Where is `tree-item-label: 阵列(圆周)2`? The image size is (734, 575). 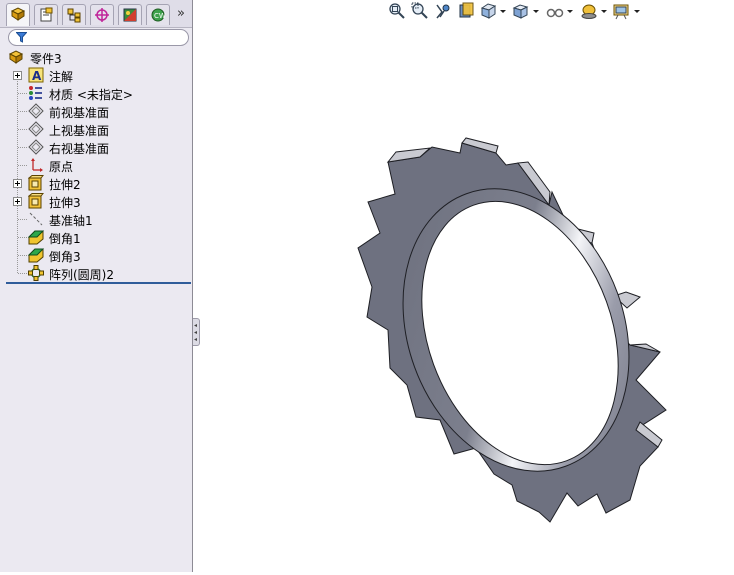 tree-item-label: 阵列(圆周)2 is located at coordinates (81, 275).